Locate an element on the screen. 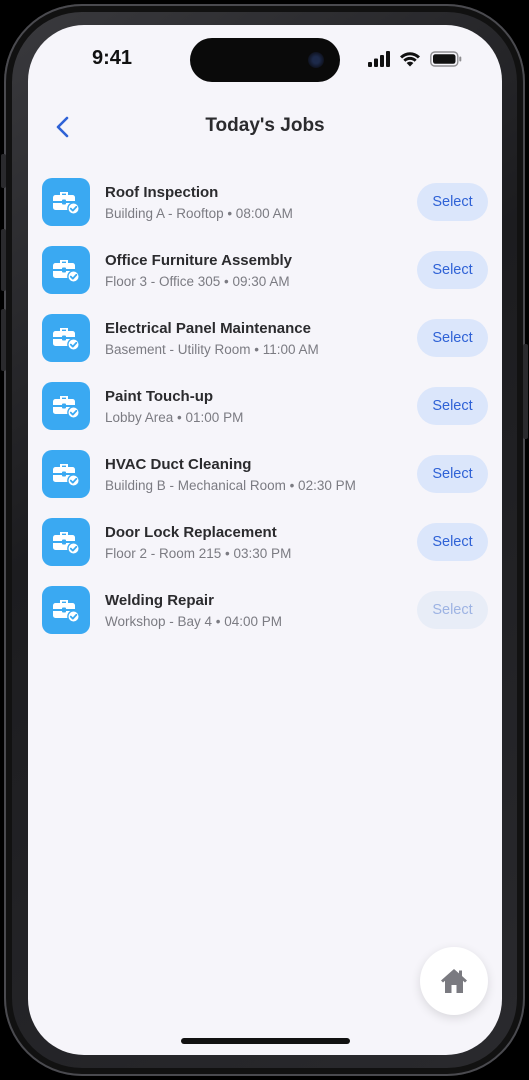  front-camera is located at coordinates (316, 60).